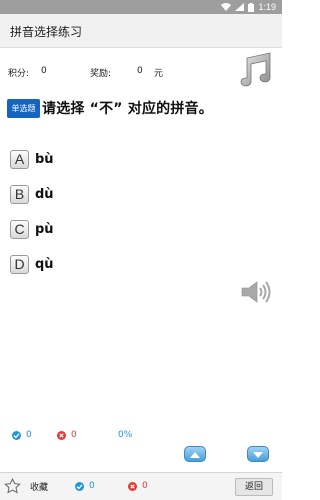  I want to click on status-icons: 1:19, so click(248, 7).